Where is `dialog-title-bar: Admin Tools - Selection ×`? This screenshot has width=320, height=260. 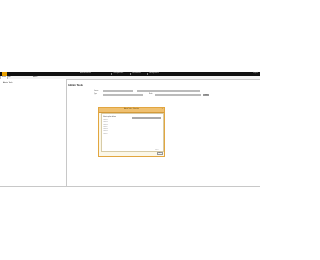 dialog-title-bar: Admin Tools - Selection × is located at coordinates (131, 110).